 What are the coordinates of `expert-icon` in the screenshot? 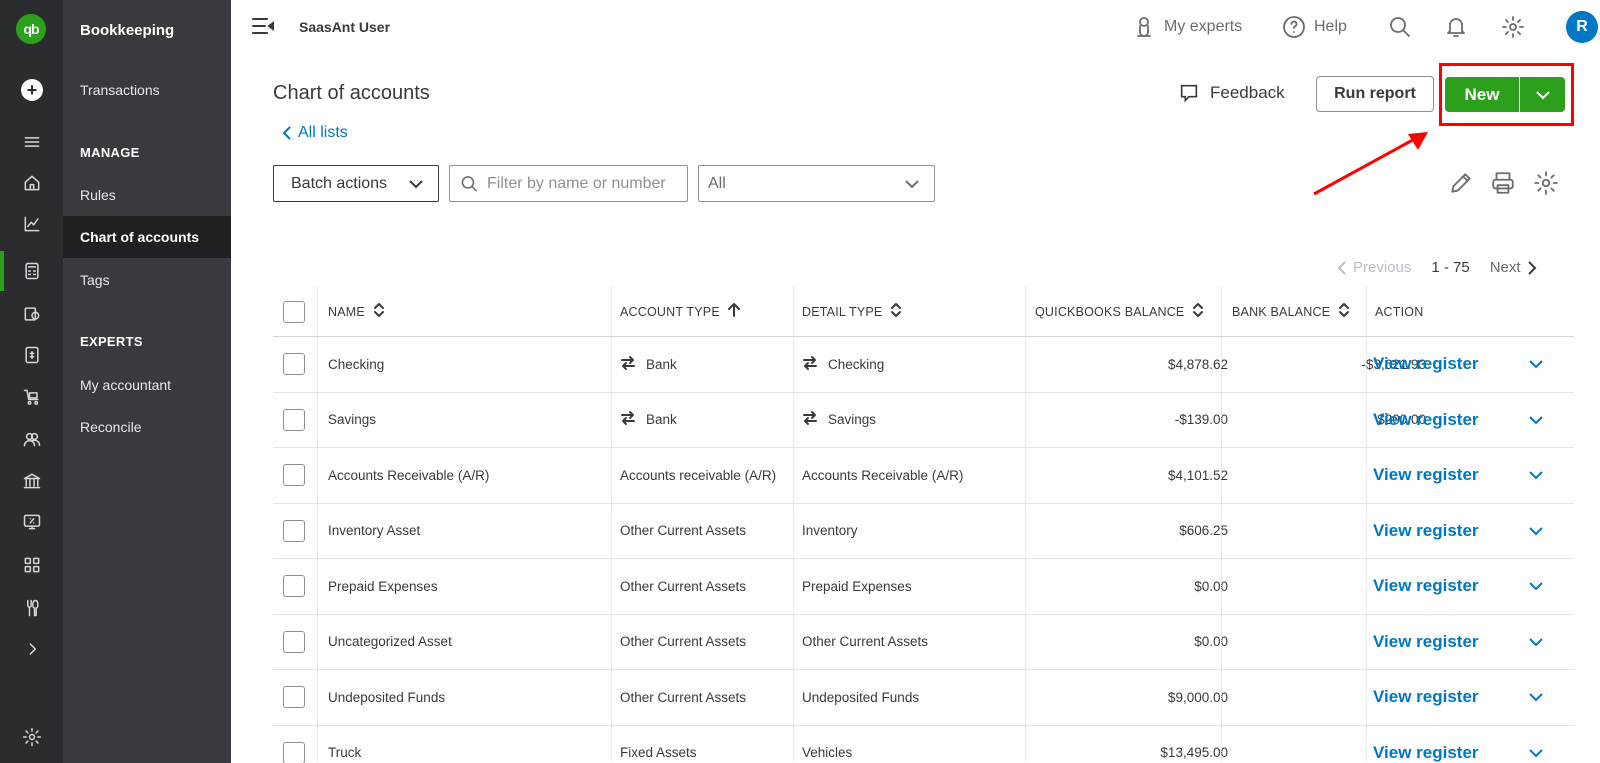 It's located at (1144, 27).